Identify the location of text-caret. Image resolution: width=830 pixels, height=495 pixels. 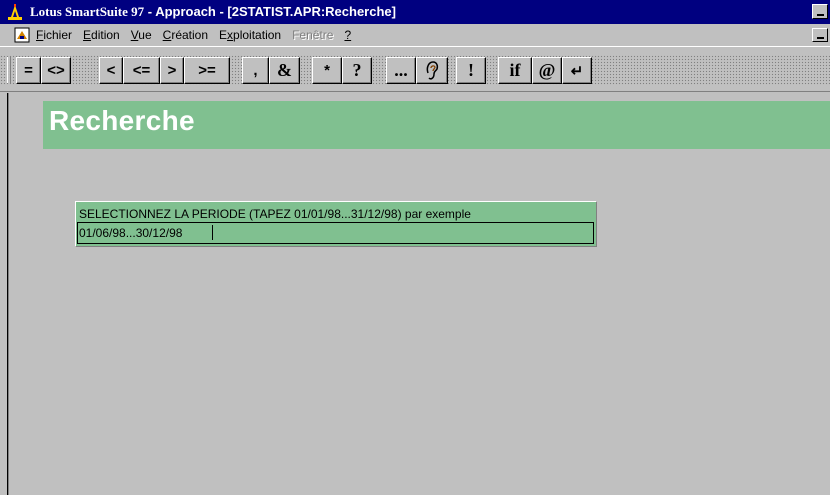
(212, 232).